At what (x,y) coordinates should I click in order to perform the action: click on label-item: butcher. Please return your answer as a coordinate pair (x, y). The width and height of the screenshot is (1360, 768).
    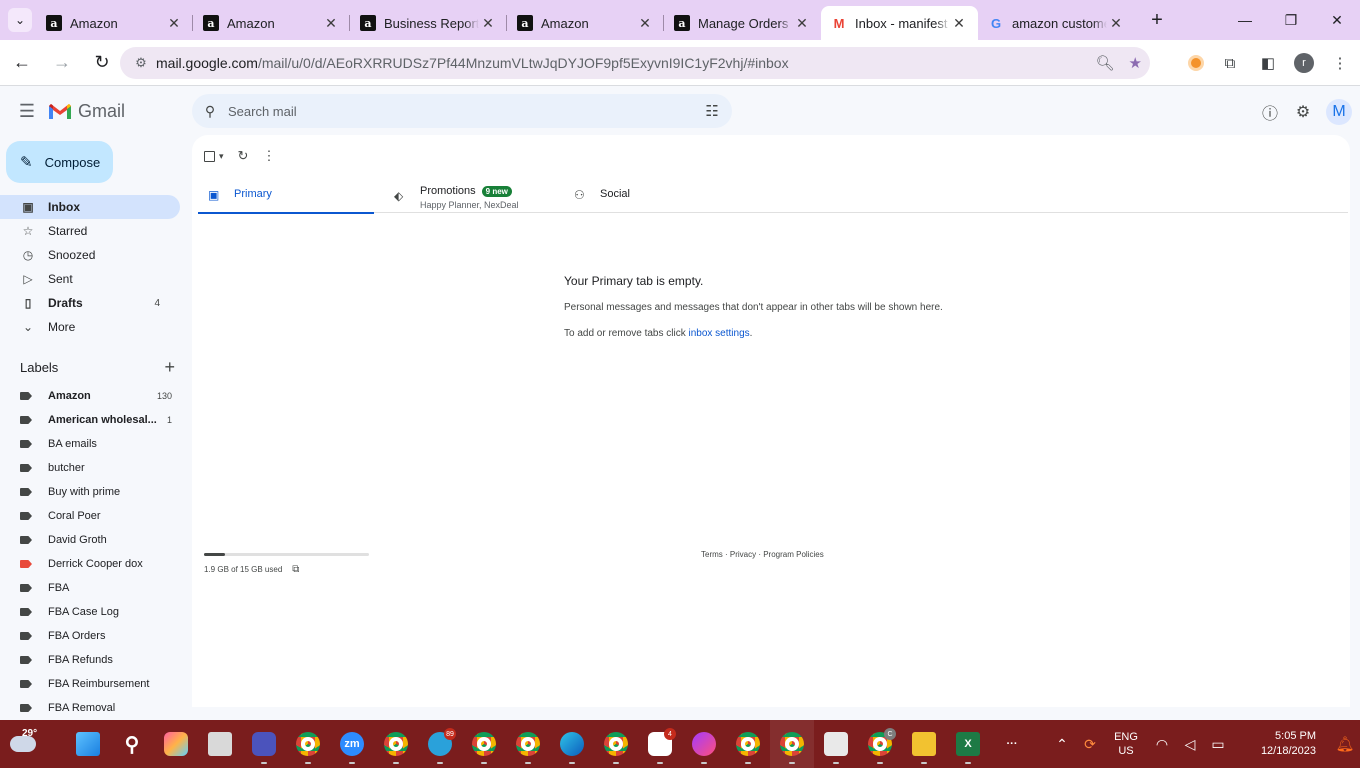
    Looking at the image, I should click on (90, 468).